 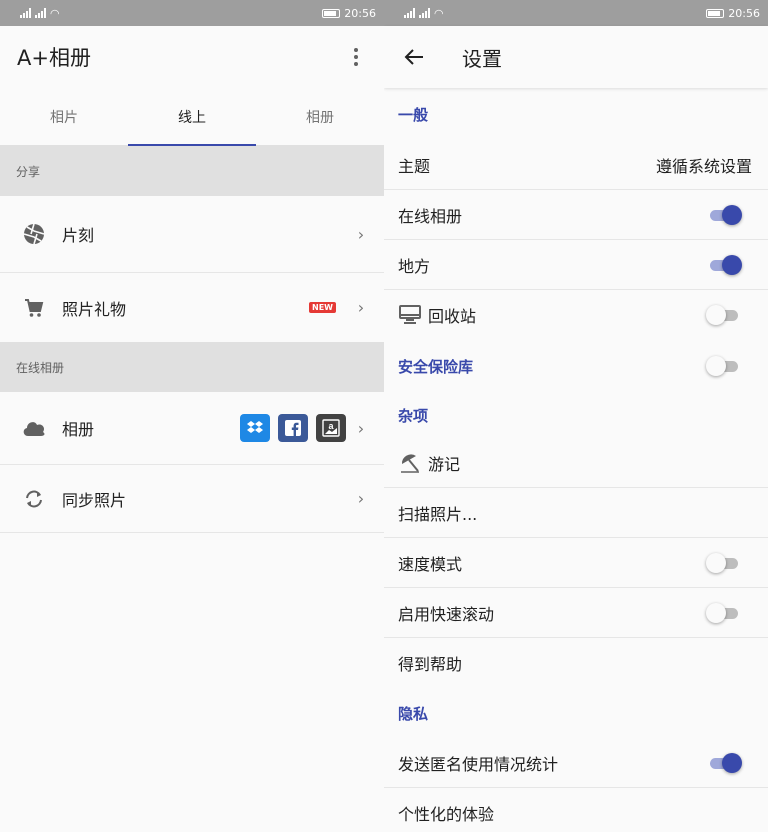 What do you see at coordinates (446, 814) in the screenshot?
I see `setting-label: 个性化的体验` at bounding box center [446, 814].